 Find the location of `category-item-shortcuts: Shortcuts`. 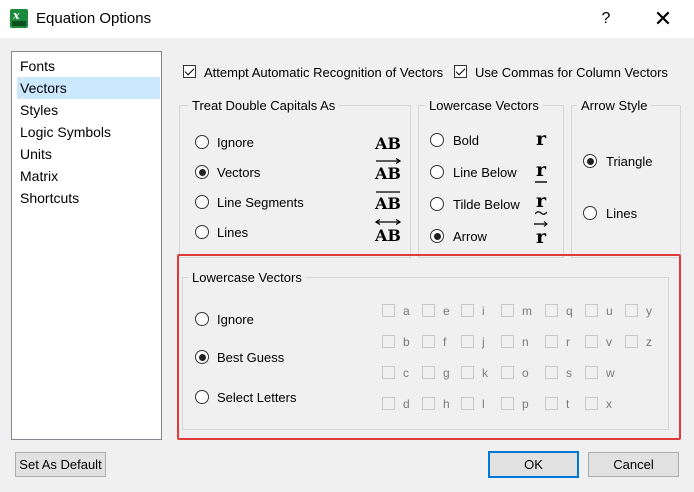

category-item-shortcuts: Shortcuts is located at coordinates (88, 198).